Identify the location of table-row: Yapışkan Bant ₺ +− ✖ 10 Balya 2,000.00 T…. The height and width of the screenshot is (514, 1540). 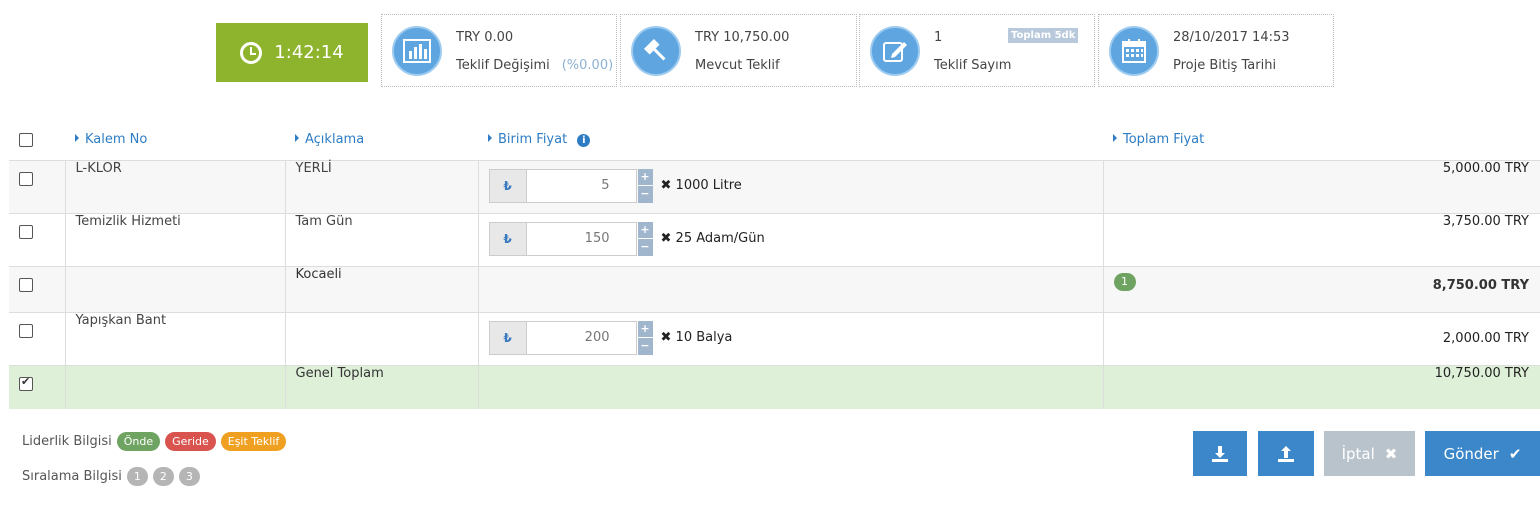
(774, 338).